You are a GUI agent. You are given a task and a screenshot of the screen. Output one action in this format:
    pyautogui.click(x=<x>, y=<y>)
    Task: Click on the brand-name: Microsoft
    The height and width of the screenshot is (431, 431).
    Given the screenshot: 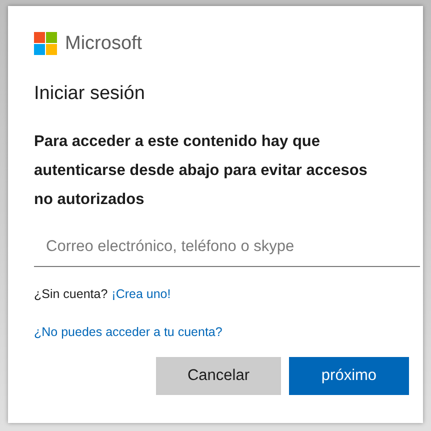 What is the action you would take?
    pyautogui.click(x=103, y=43)
    